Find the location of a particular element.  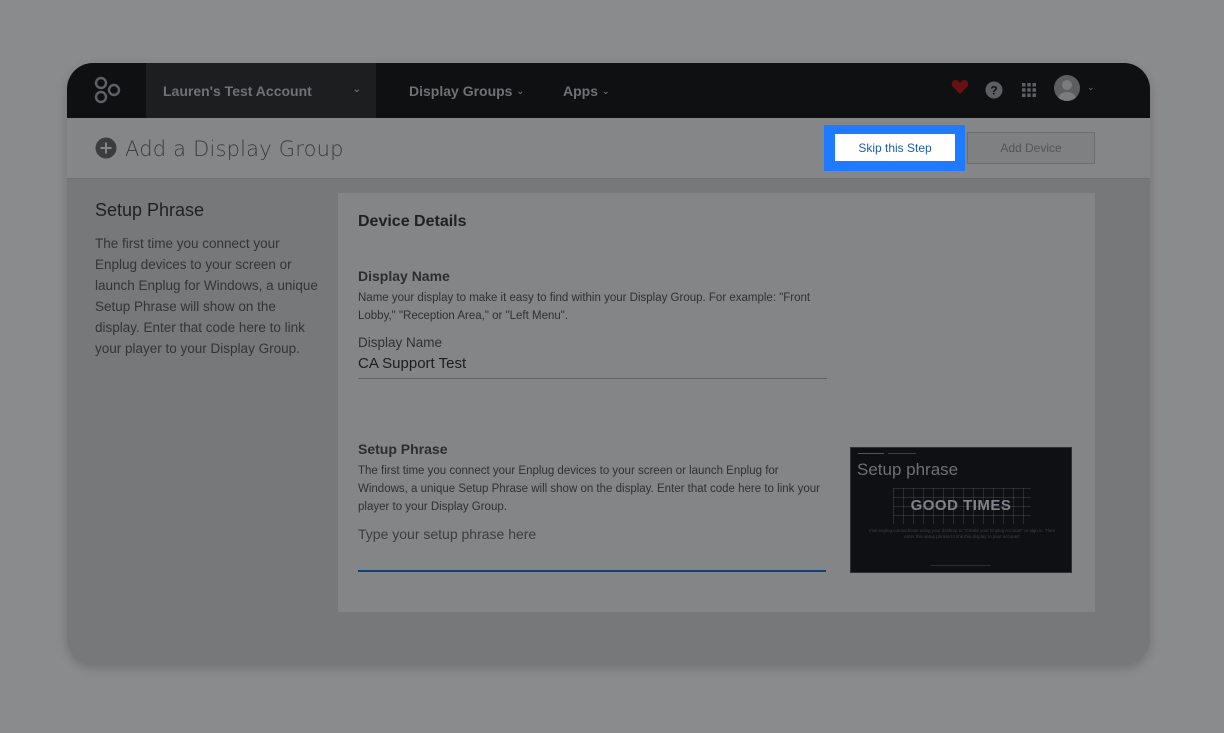

user-icon is located at coordinates (1067, 90).